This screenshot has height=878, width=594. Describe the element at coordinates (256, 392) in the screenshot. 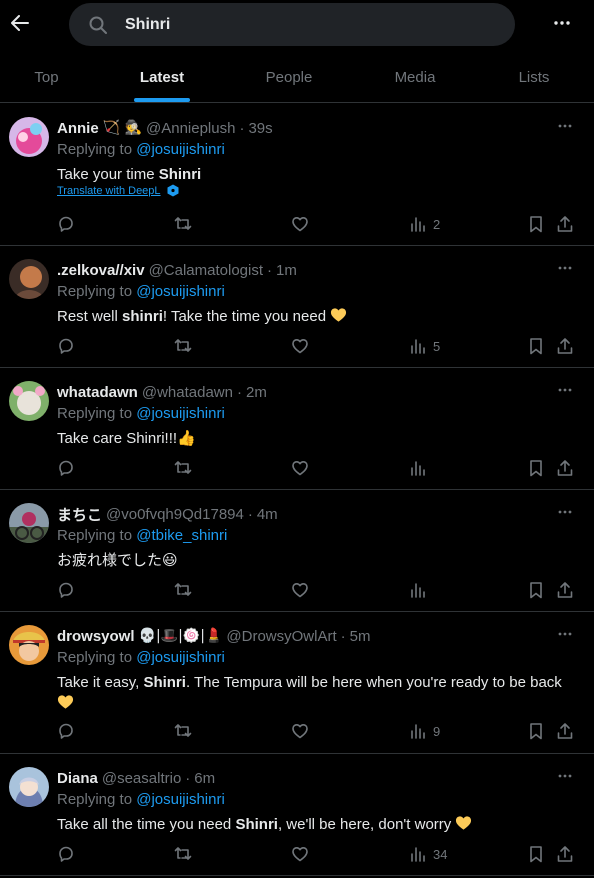

I see `tweet-time: 2m` at that location.